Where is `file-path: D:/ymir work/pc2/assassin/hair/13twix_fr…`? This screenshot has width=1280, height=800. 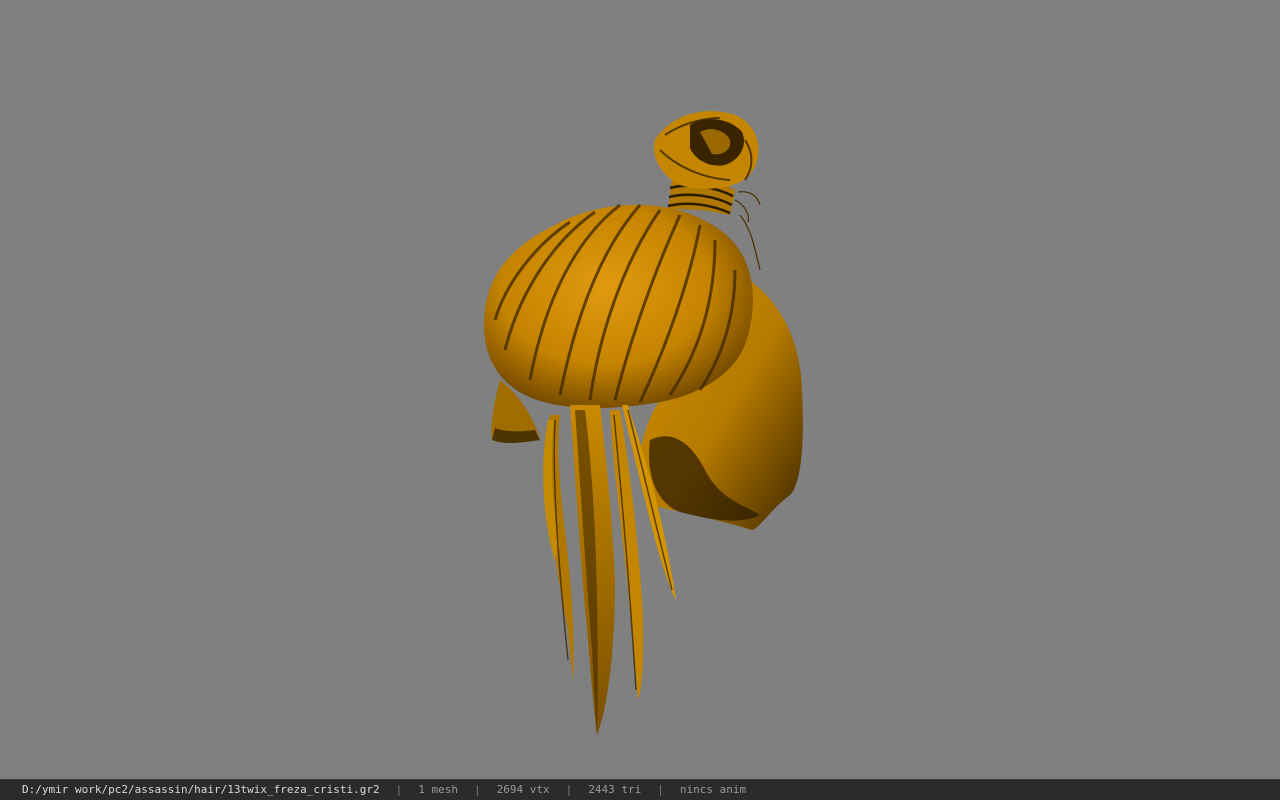 file-path: D:/ymir work/pc2/assassin/hair/13twix_fr… is located at coordinates (201, 789).